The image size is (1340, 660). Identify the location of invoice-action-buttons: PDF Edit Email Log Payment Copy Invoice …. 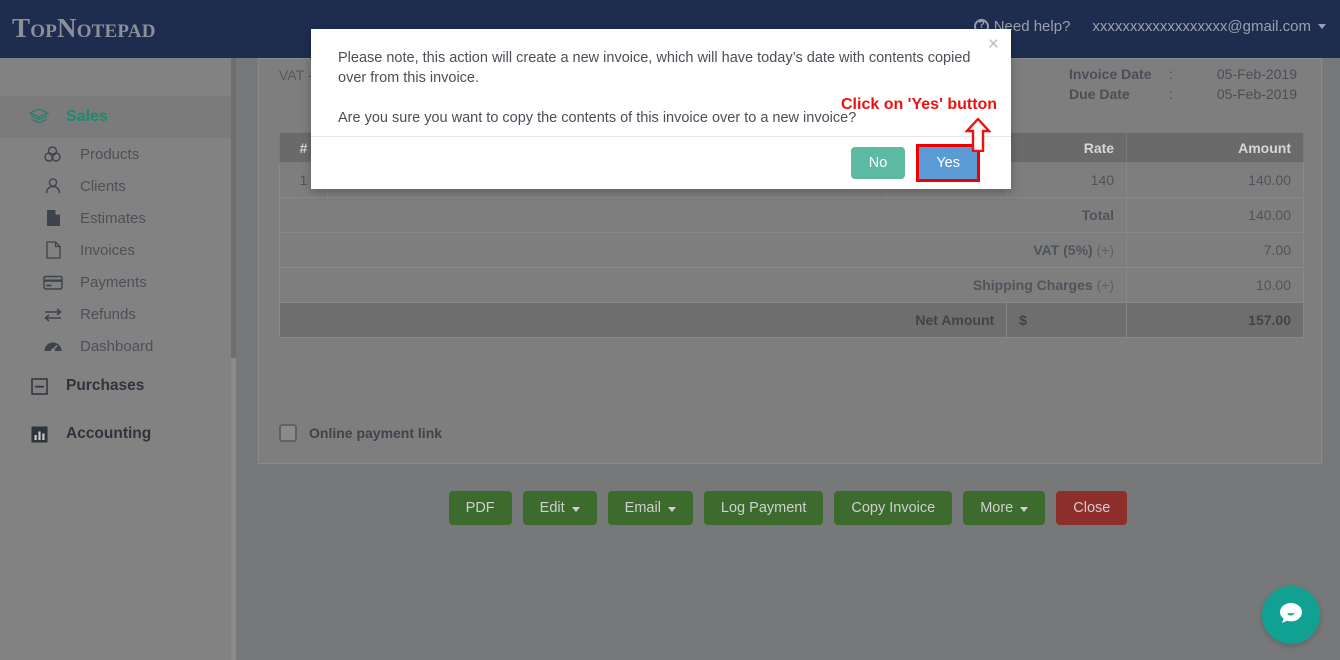
(788, 508).